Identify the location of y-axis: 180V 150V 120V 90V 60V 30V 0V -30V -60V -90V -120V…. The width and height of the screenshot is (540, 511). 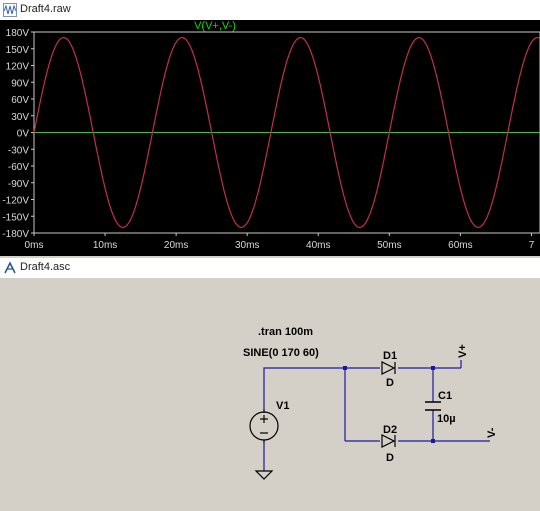
(18, 134).